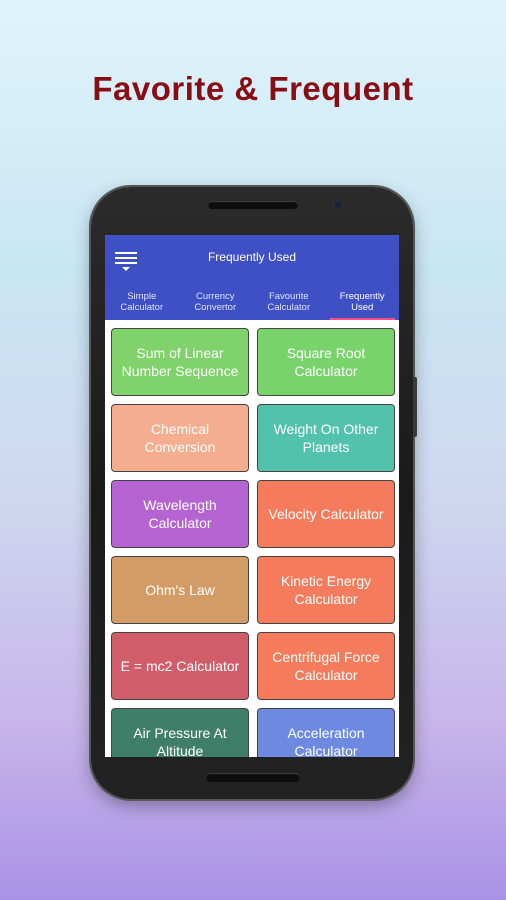 This screenshot has height=900, width=506. I want to click on tile-centrifugal-force: Centrifugal Force Calculator, so click(326, 666).